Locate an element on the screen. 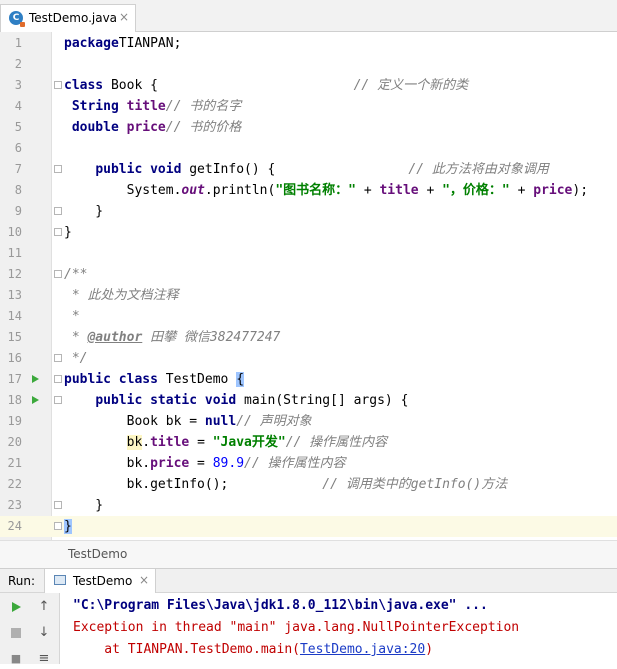 The height and width of the screenshot is (669, 617). code-line: 9 } is located at coordinates (308, 211).